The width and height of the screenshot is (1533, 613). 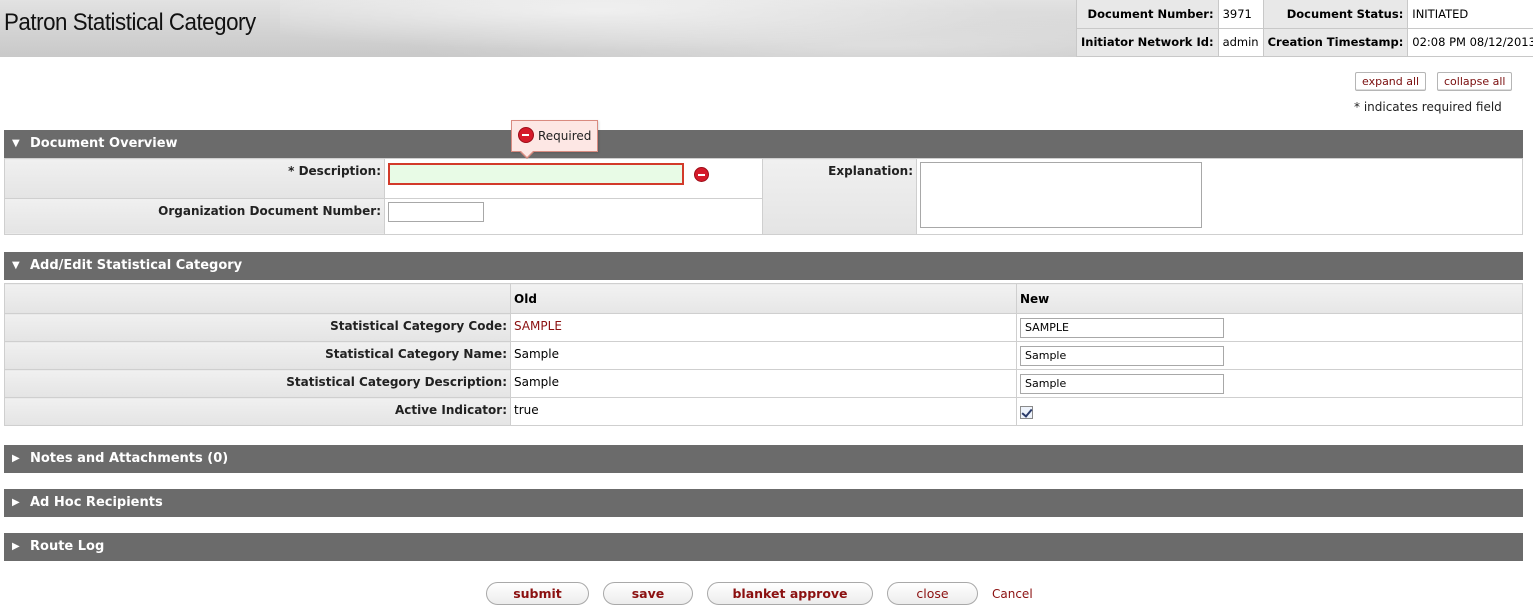 I want to click on initiator-value: admin, so click(x=1240, y=42).